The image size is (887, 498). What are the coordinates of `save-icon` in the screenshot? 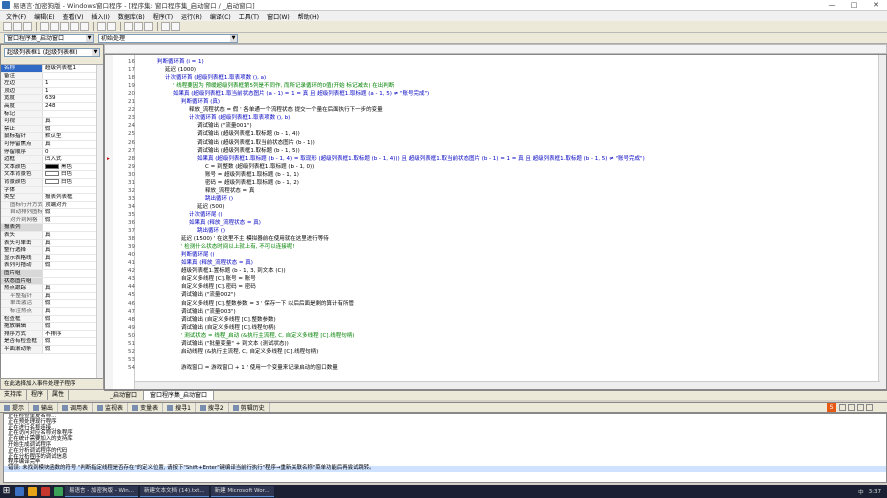 It's located at (27, 26).